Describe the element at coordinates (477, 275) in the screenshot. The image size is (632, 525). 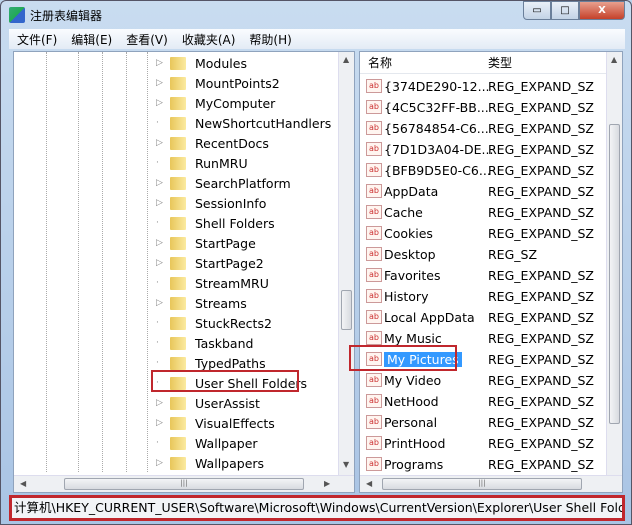
I see `list-row: ab Favorites REG_EXPAND_SZ` at that location.